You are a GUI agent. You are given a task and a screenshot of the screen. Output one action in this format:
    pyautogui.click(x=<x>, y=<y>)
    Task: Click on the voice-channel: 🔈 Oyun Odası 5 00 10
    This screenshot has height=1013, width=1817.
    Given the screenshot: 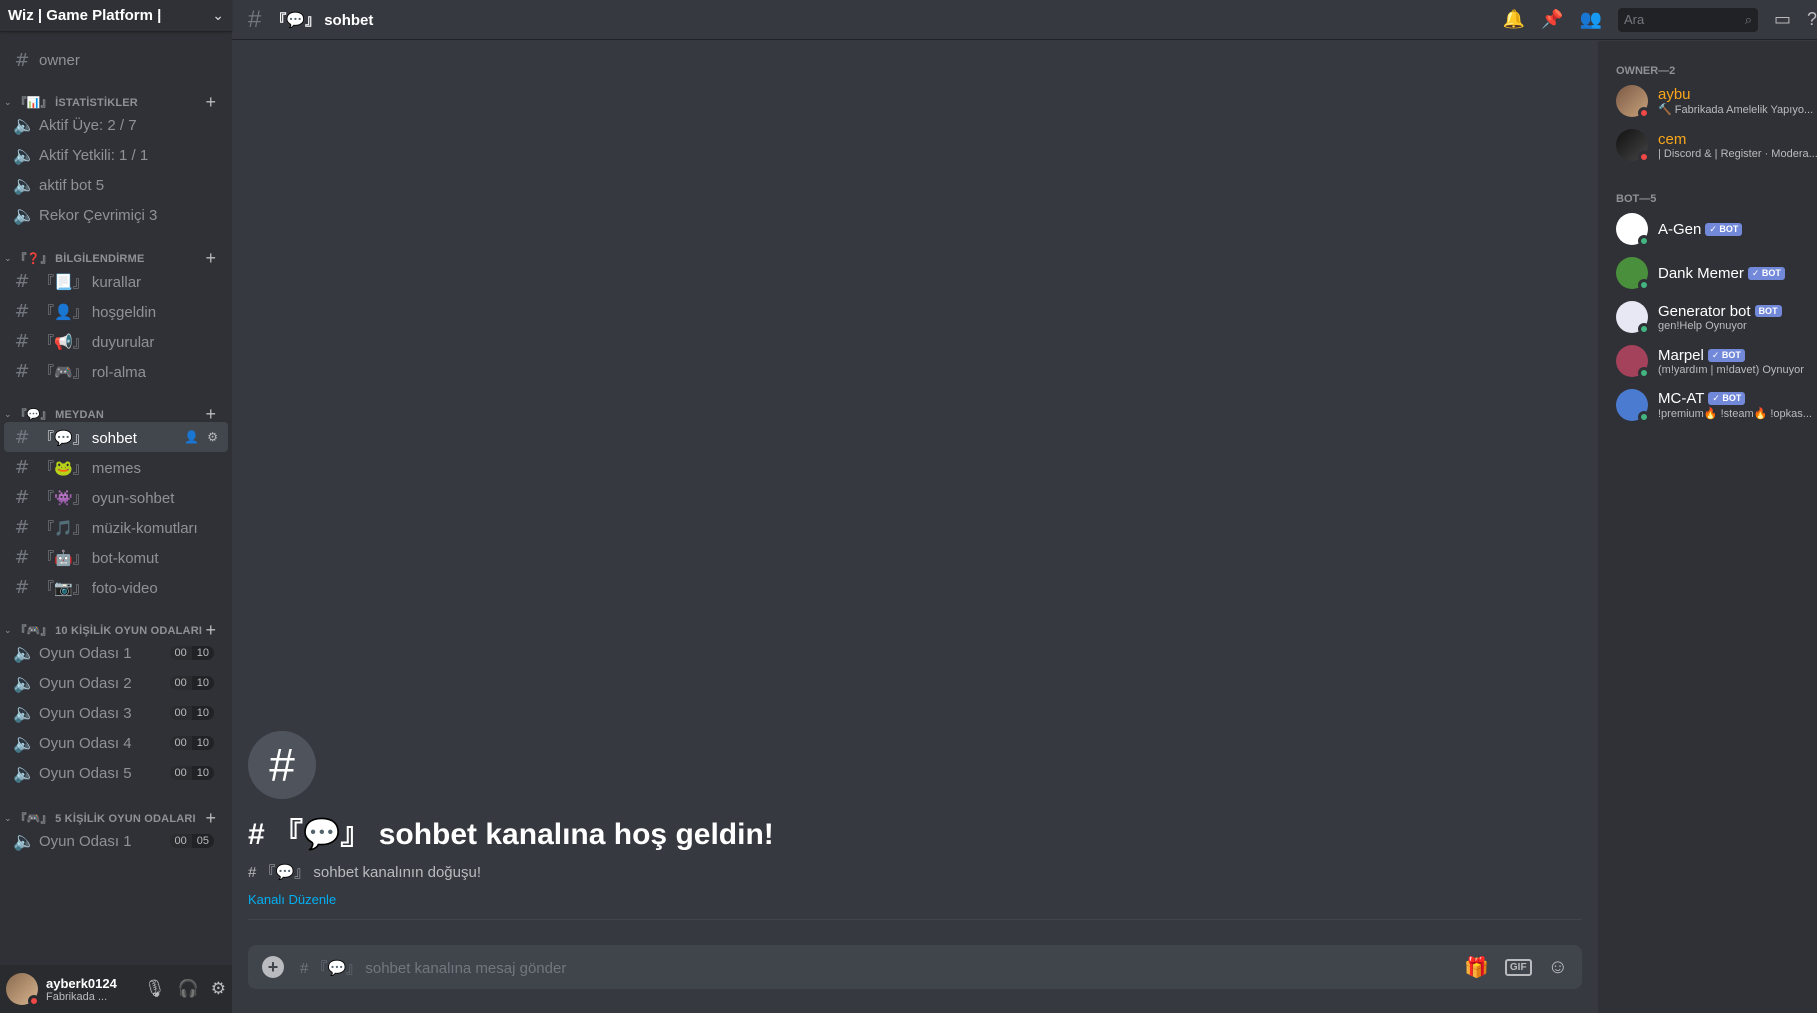 What is the action you would take?
    pyautogui.click(x=116, y=773)
    